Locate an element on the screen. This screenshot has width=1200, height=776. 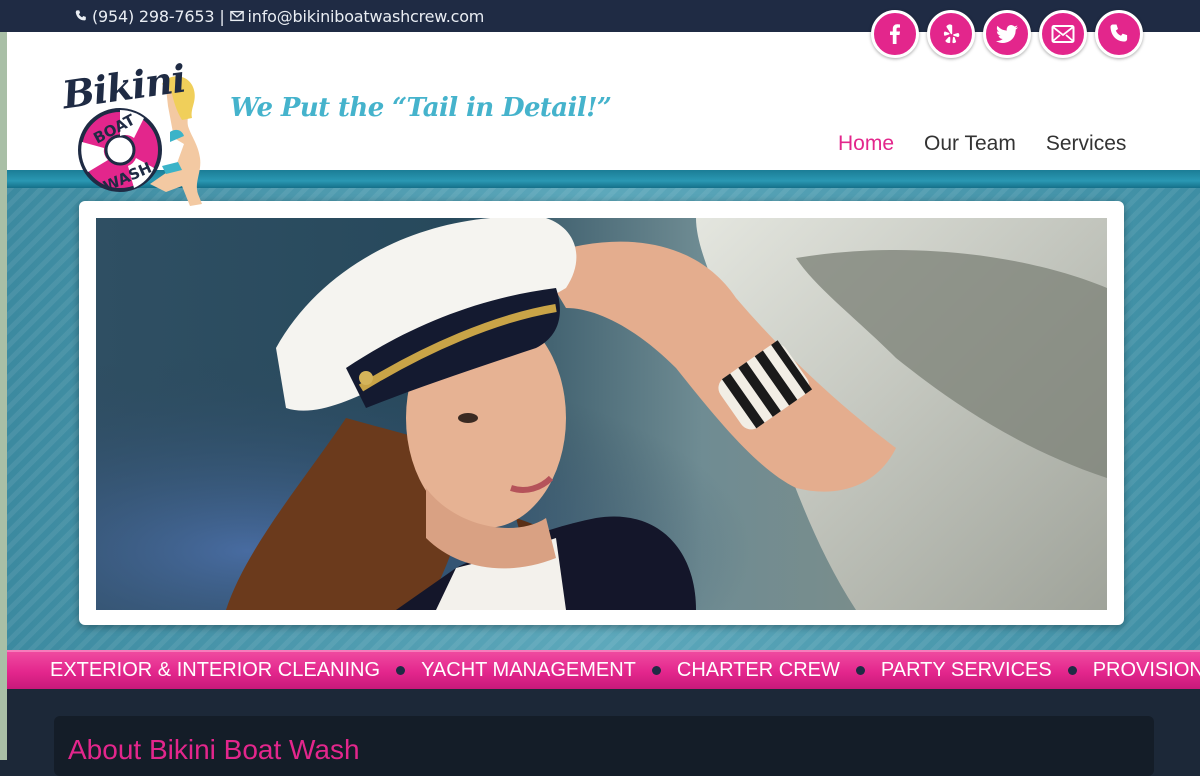
service-charter-crew: CHARTER CREW is located at coordinates (758, 670).